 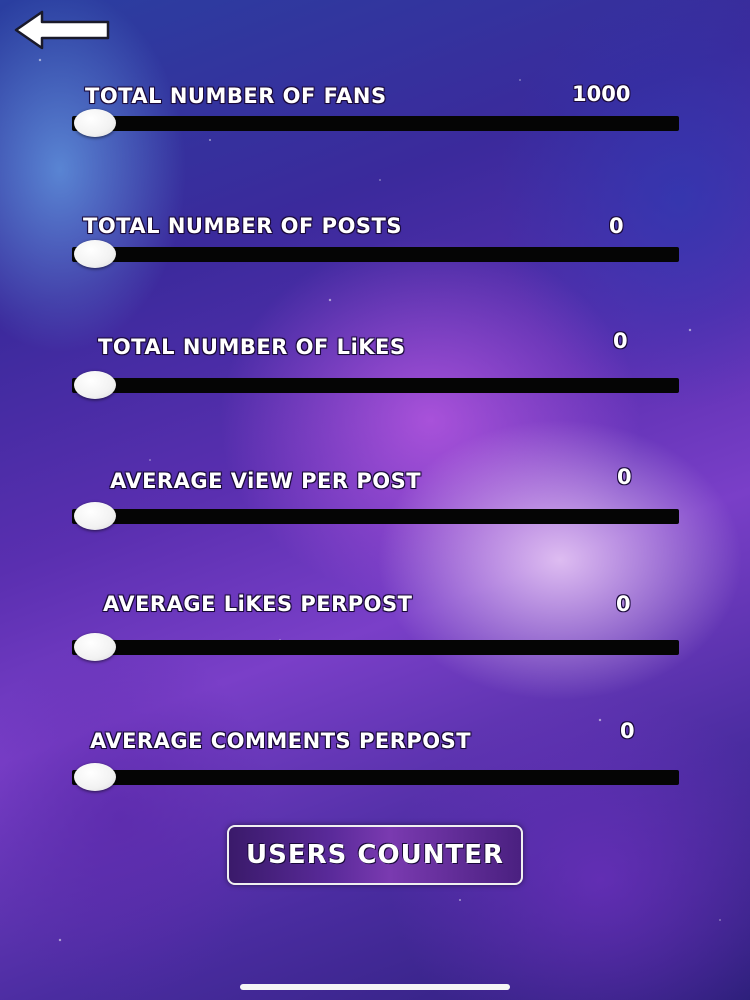 What do you see at coordinates (601, 94) in the screenshot?
I see `fans-value: 1000` at bounding box center [601, 94].